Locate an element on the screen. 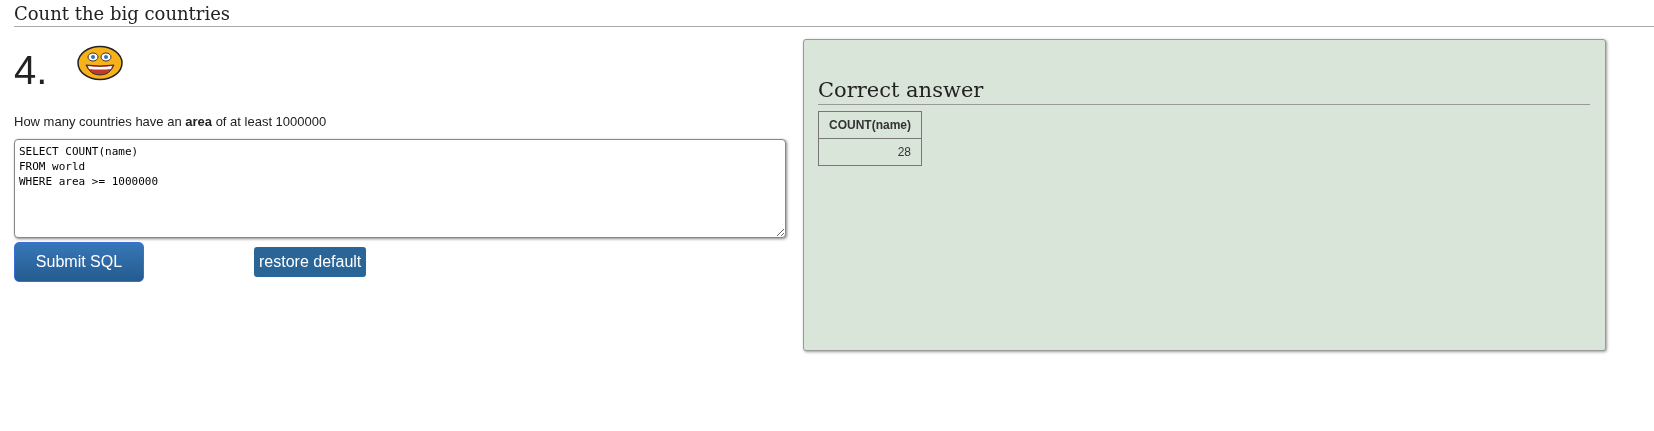 The width and height of the screenshot is (1654, 431). sql-input-field: SELECT COUNT(name) FROM world WHERE area >= 1000000 is located at coordinates (400, 188).